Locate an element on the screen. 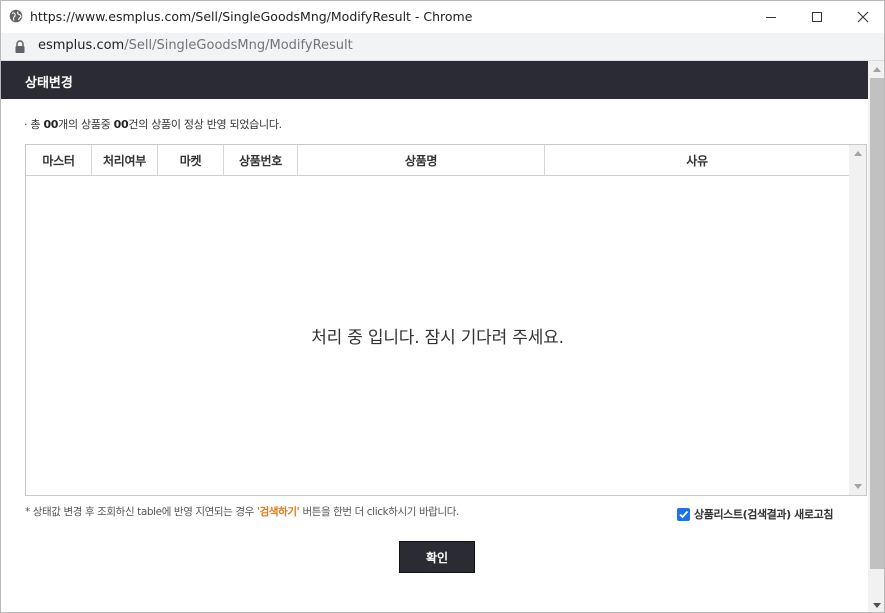 The height and width of the screenshot is (613, 885). close-icon is located at coordinates (863, 17).